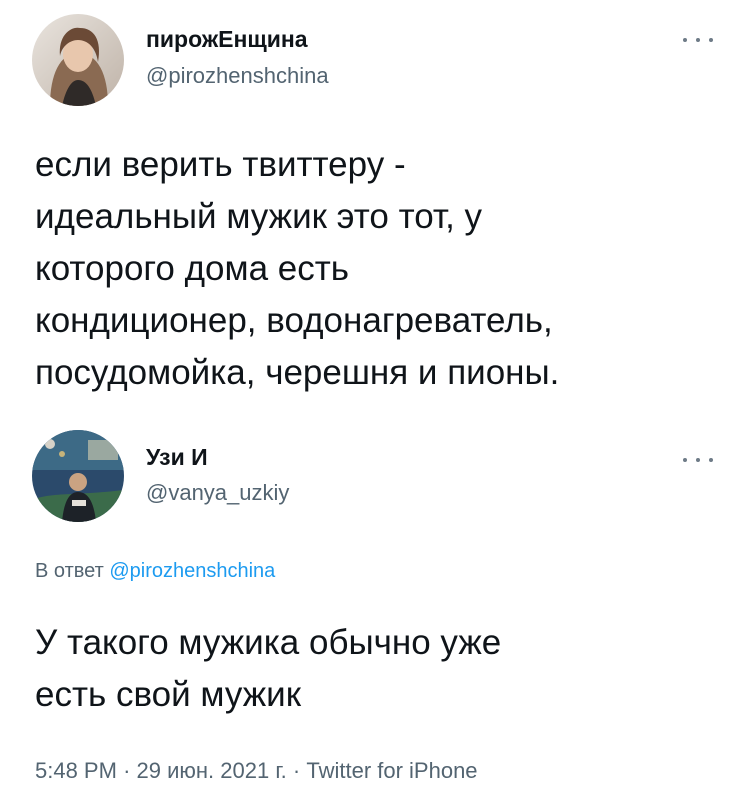 The image size is (750, 810). What do you see at coordinates (69, 571) in the screenshot?
I see `reply-prefix: В ответ` at bounding box center [69, 571].